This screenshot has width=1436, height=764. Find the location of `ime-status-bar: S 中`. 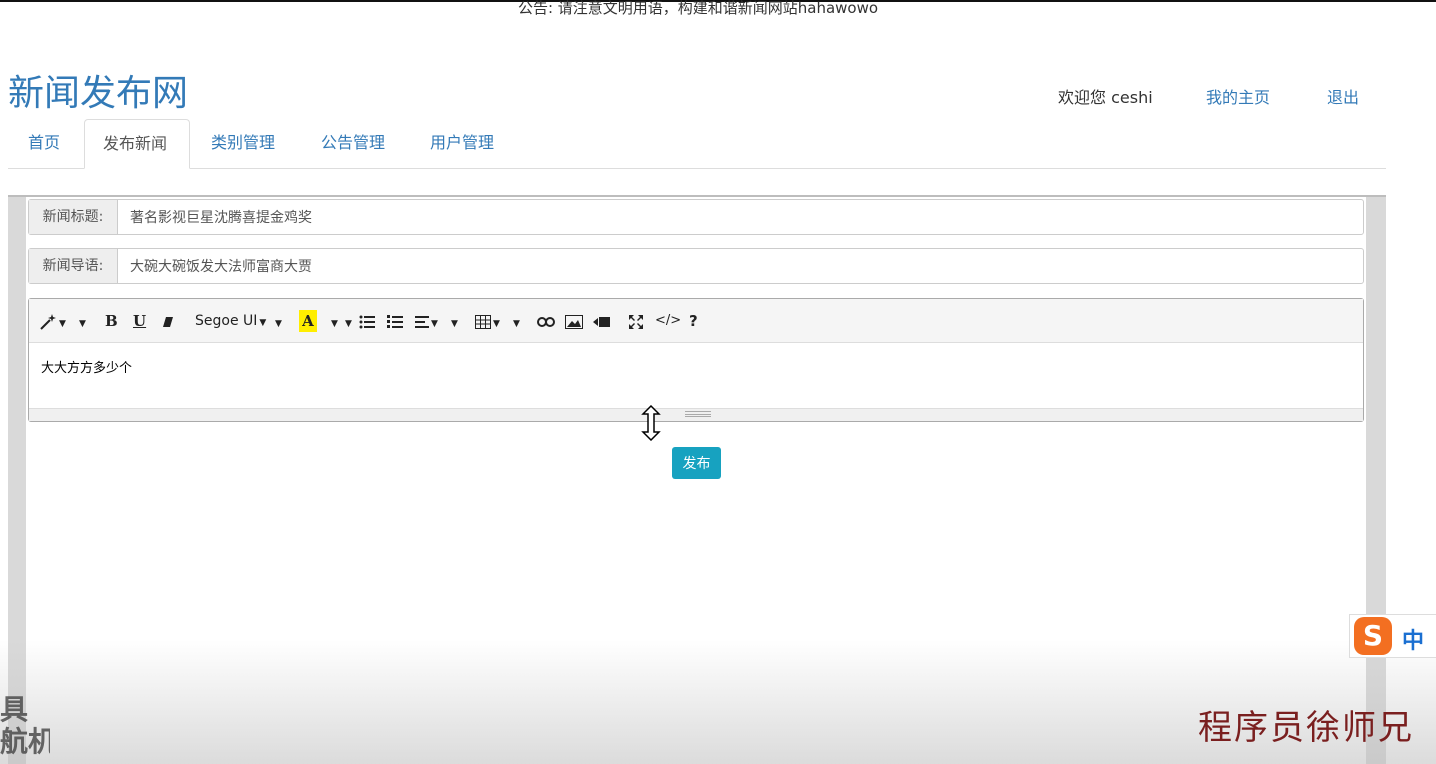

ime-status-bar: S 中 is located at coordinates (1392, 636).